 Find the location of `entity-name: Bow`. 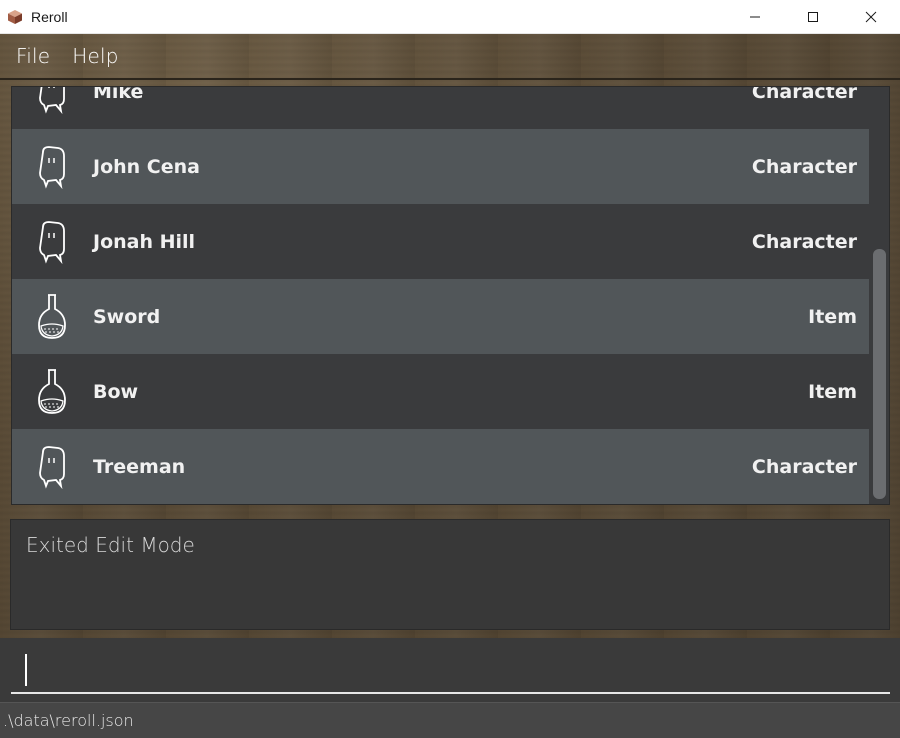

entity-name: Bow is located at coordinates (116, 391).